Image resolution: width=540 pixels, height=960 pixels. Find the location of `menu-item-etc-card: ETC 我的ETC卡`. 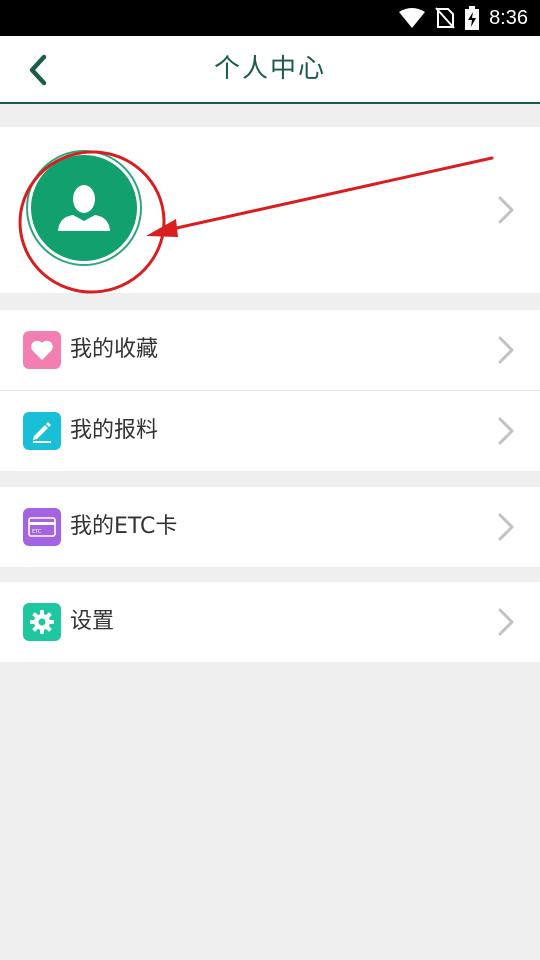

menu-item-etc-card: ETC 我的ETC卡 is located at coordinates (270, 527).